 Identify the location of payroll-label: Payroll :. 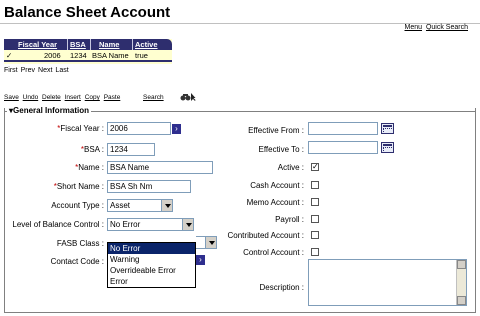
(289, 219).